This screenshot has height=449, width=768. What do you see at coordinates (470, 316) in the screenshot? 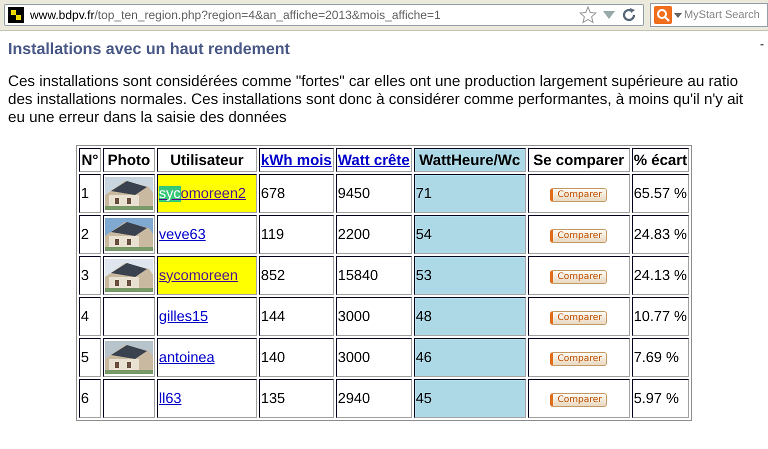
I see `table-cell: 48` at bounding box center [470, 316].